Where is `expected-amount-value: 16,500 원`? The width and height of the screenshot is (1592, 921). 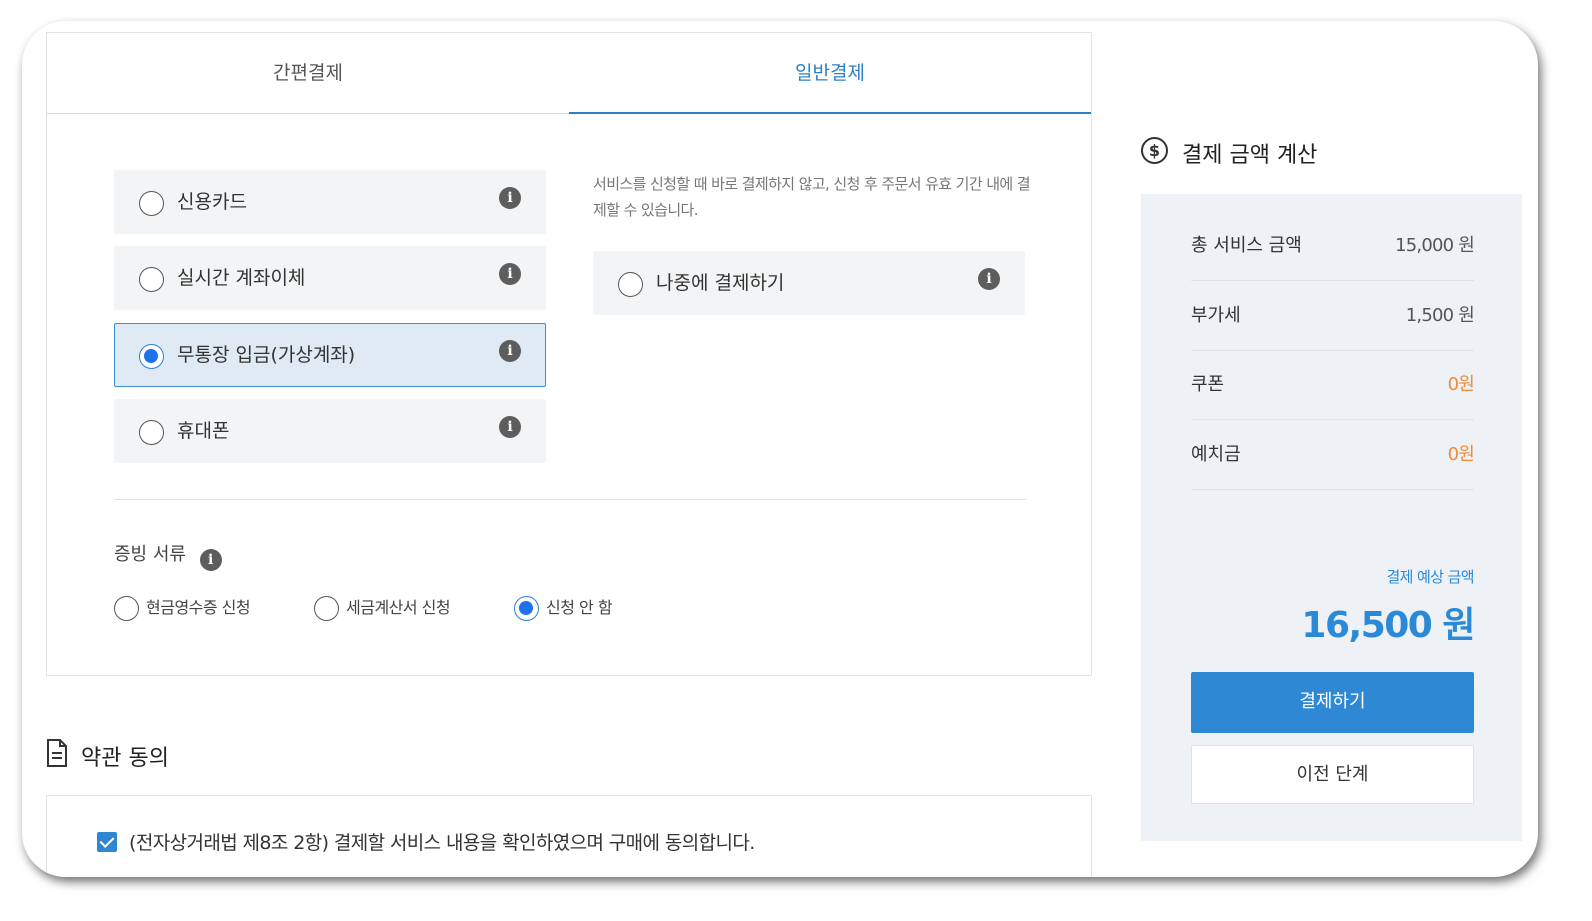 expected-amount-value: 16,500 원 is located at coordinates (1388, 625).